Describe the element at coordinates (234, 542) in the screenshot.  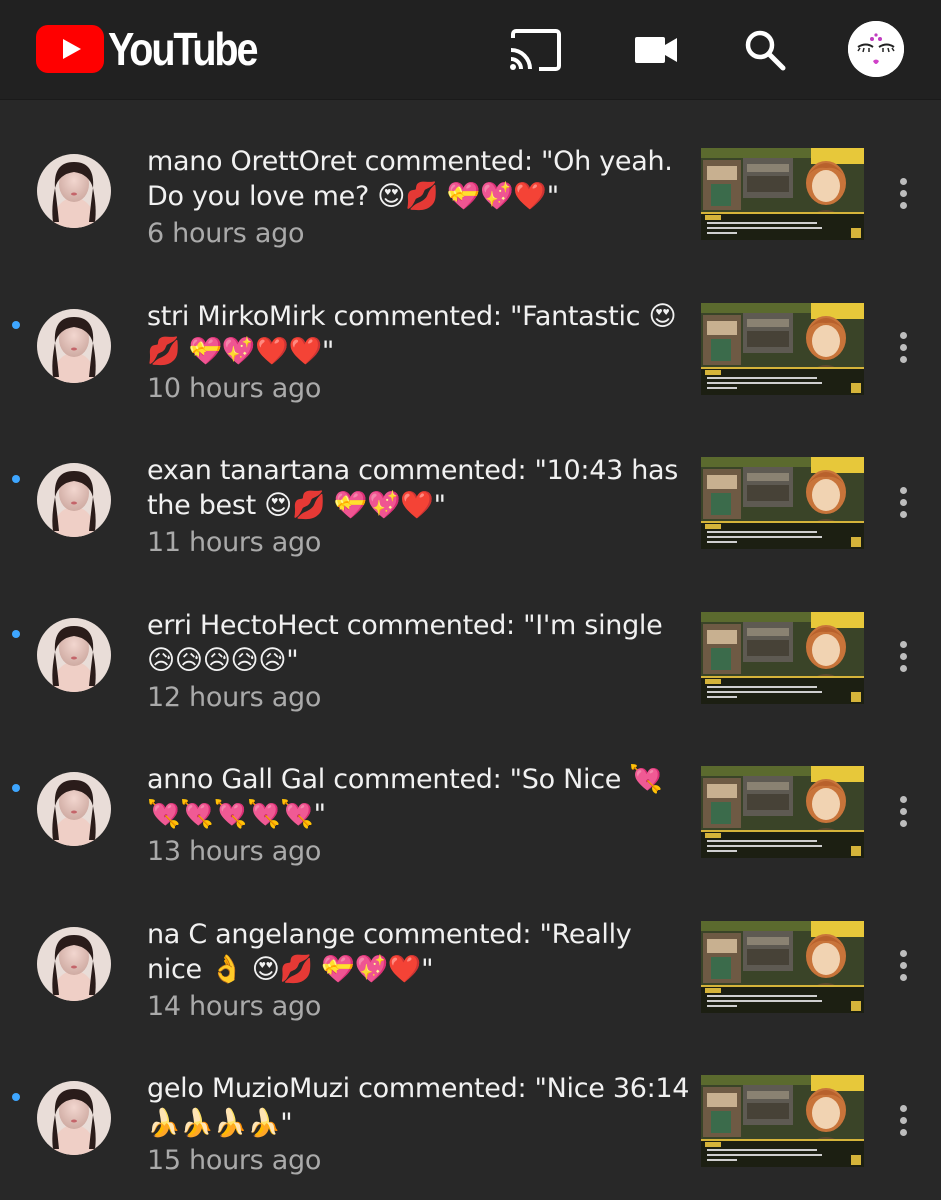
I see `notification-timestamp: 11 hours ago` at that location.